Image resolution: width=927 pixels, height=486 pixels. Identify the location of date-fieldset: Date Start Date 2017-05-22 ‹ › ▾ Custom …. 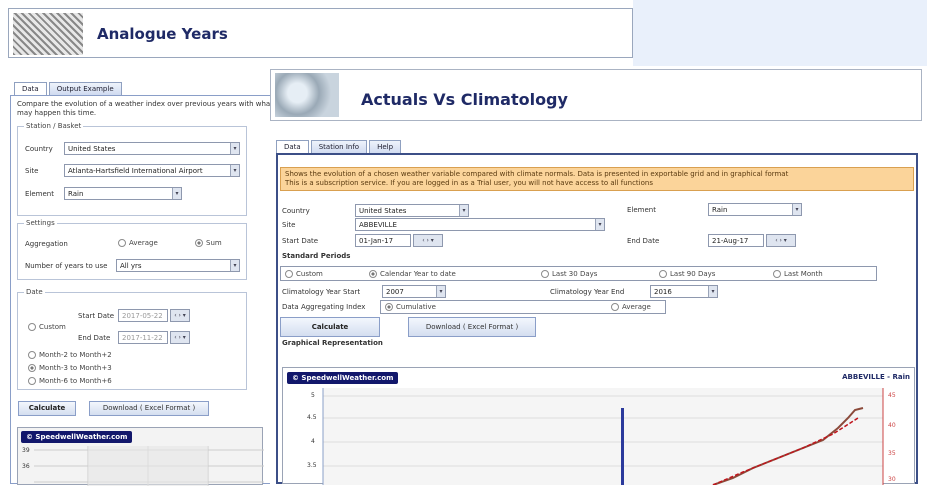
(132, 339).